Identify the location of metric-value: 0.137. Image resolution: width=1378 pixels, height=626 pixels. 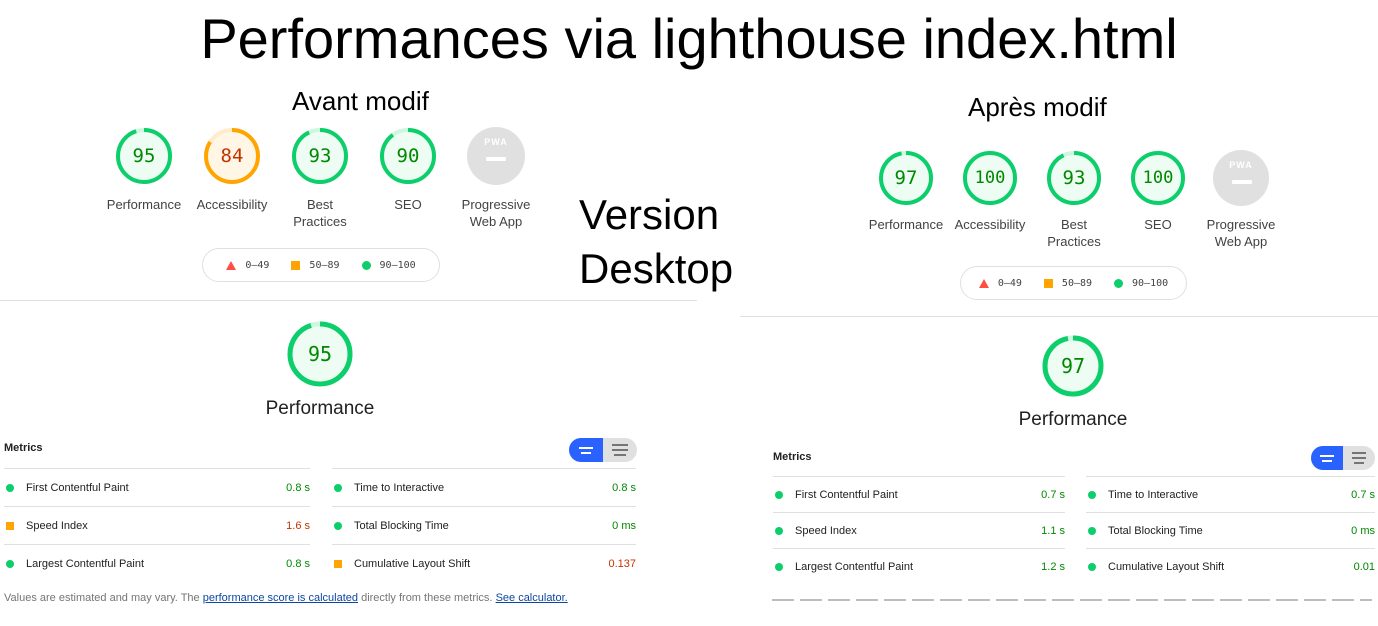
(622, 564).